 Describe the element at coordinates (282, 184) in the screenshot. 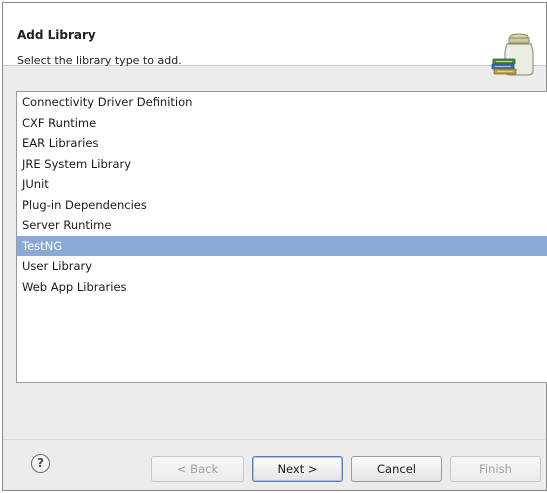

I see `list-item: JUnit` at that location.